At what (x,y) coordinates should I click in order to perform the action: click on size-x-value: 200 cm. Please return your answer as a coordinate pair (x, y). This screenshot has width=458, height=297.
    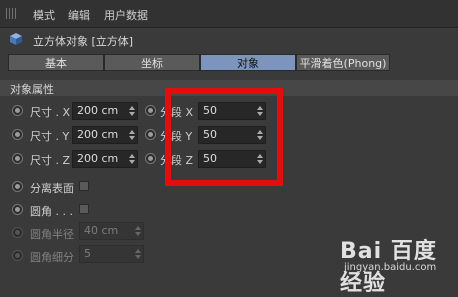
    Looking at the image, I should click on (98, 110).